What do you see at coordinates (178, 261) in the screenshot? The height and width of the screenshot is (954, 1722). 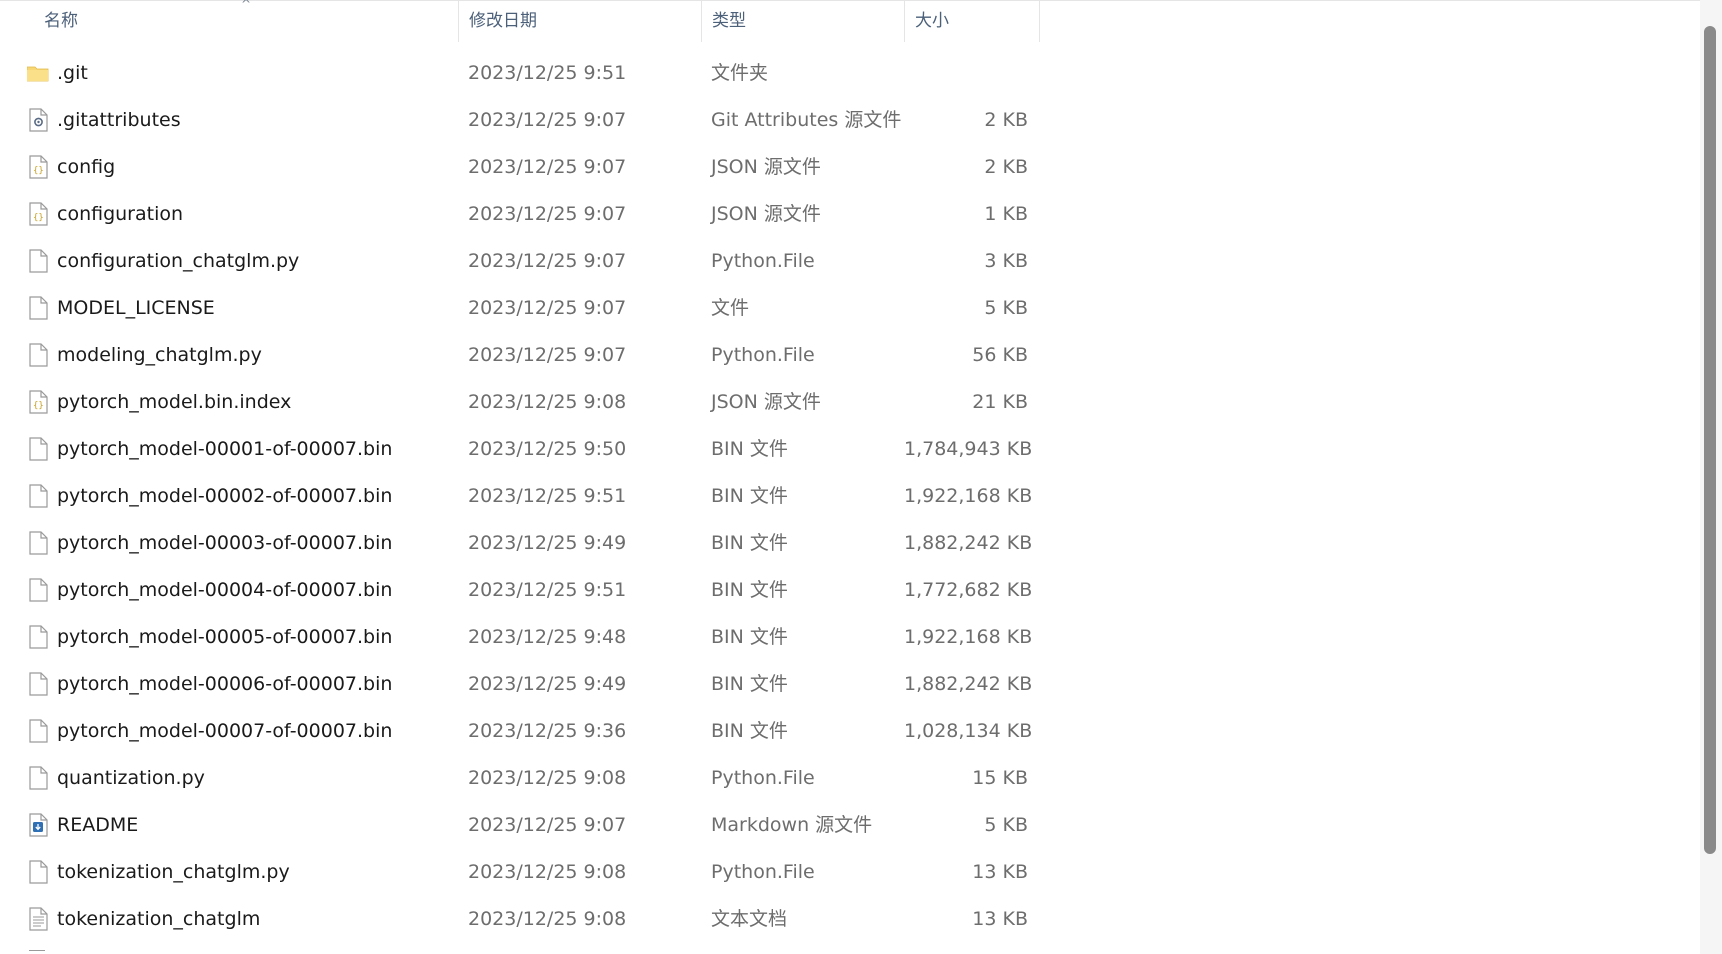 I see `file-name: configuration_chatglm.py` at bounding box center [178, 261].